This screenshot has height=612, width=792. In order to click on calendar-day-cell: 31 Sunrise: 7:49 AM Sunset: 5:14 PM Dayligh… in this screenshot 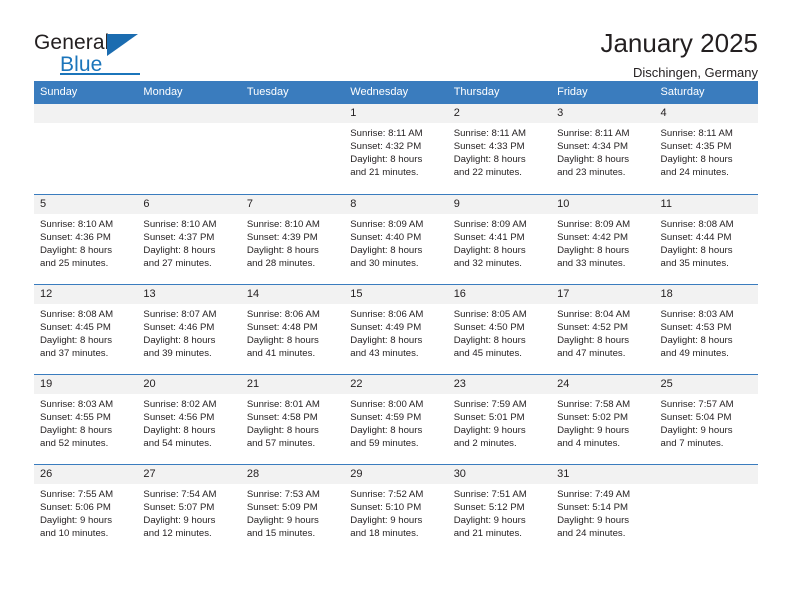, I will do `click(603, 508)`.